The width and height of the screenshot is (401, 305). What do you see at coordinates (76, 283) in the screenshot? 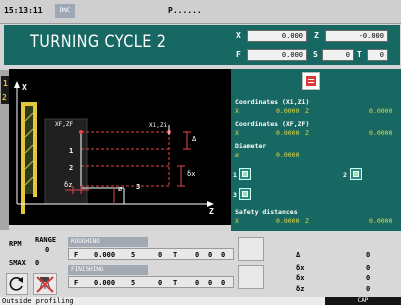
I see `finishing-f-label: F` at bounding box center [76, 283].